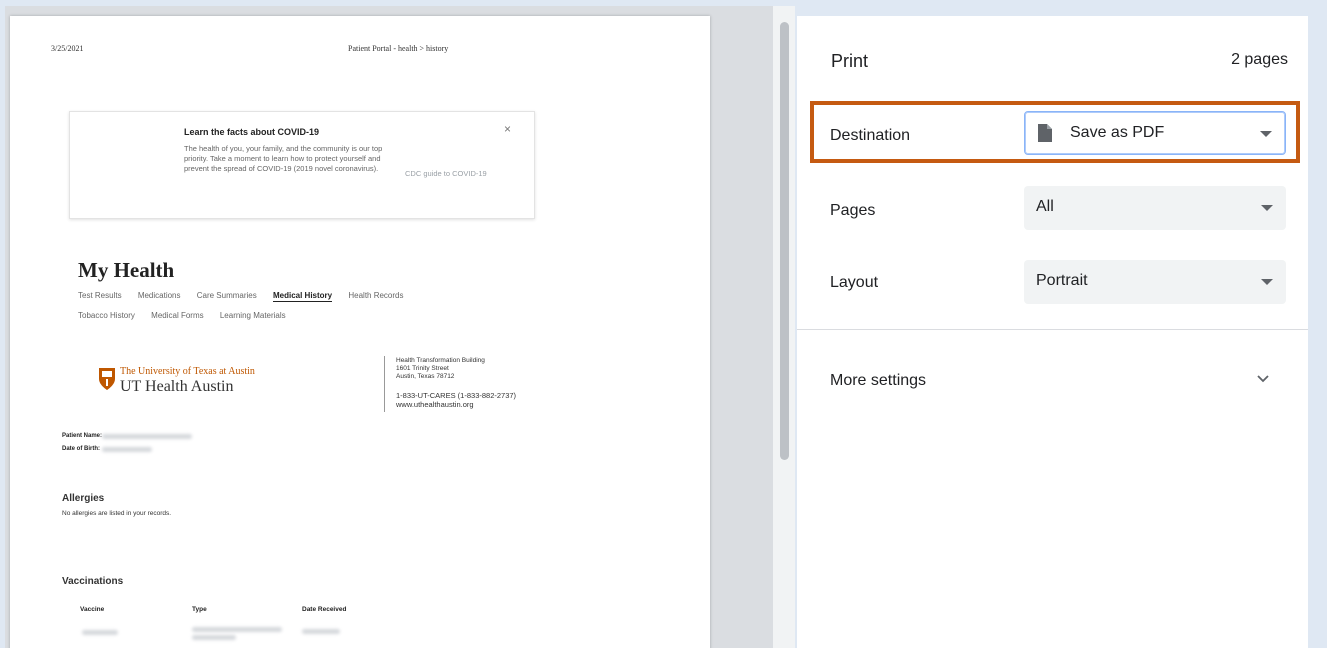 The height and width of the screenshot is (648, 1327). What do you see at coordinates (127, 449) in the screenshot?
I see `redacted-dob` at bounding box center [127, 449].